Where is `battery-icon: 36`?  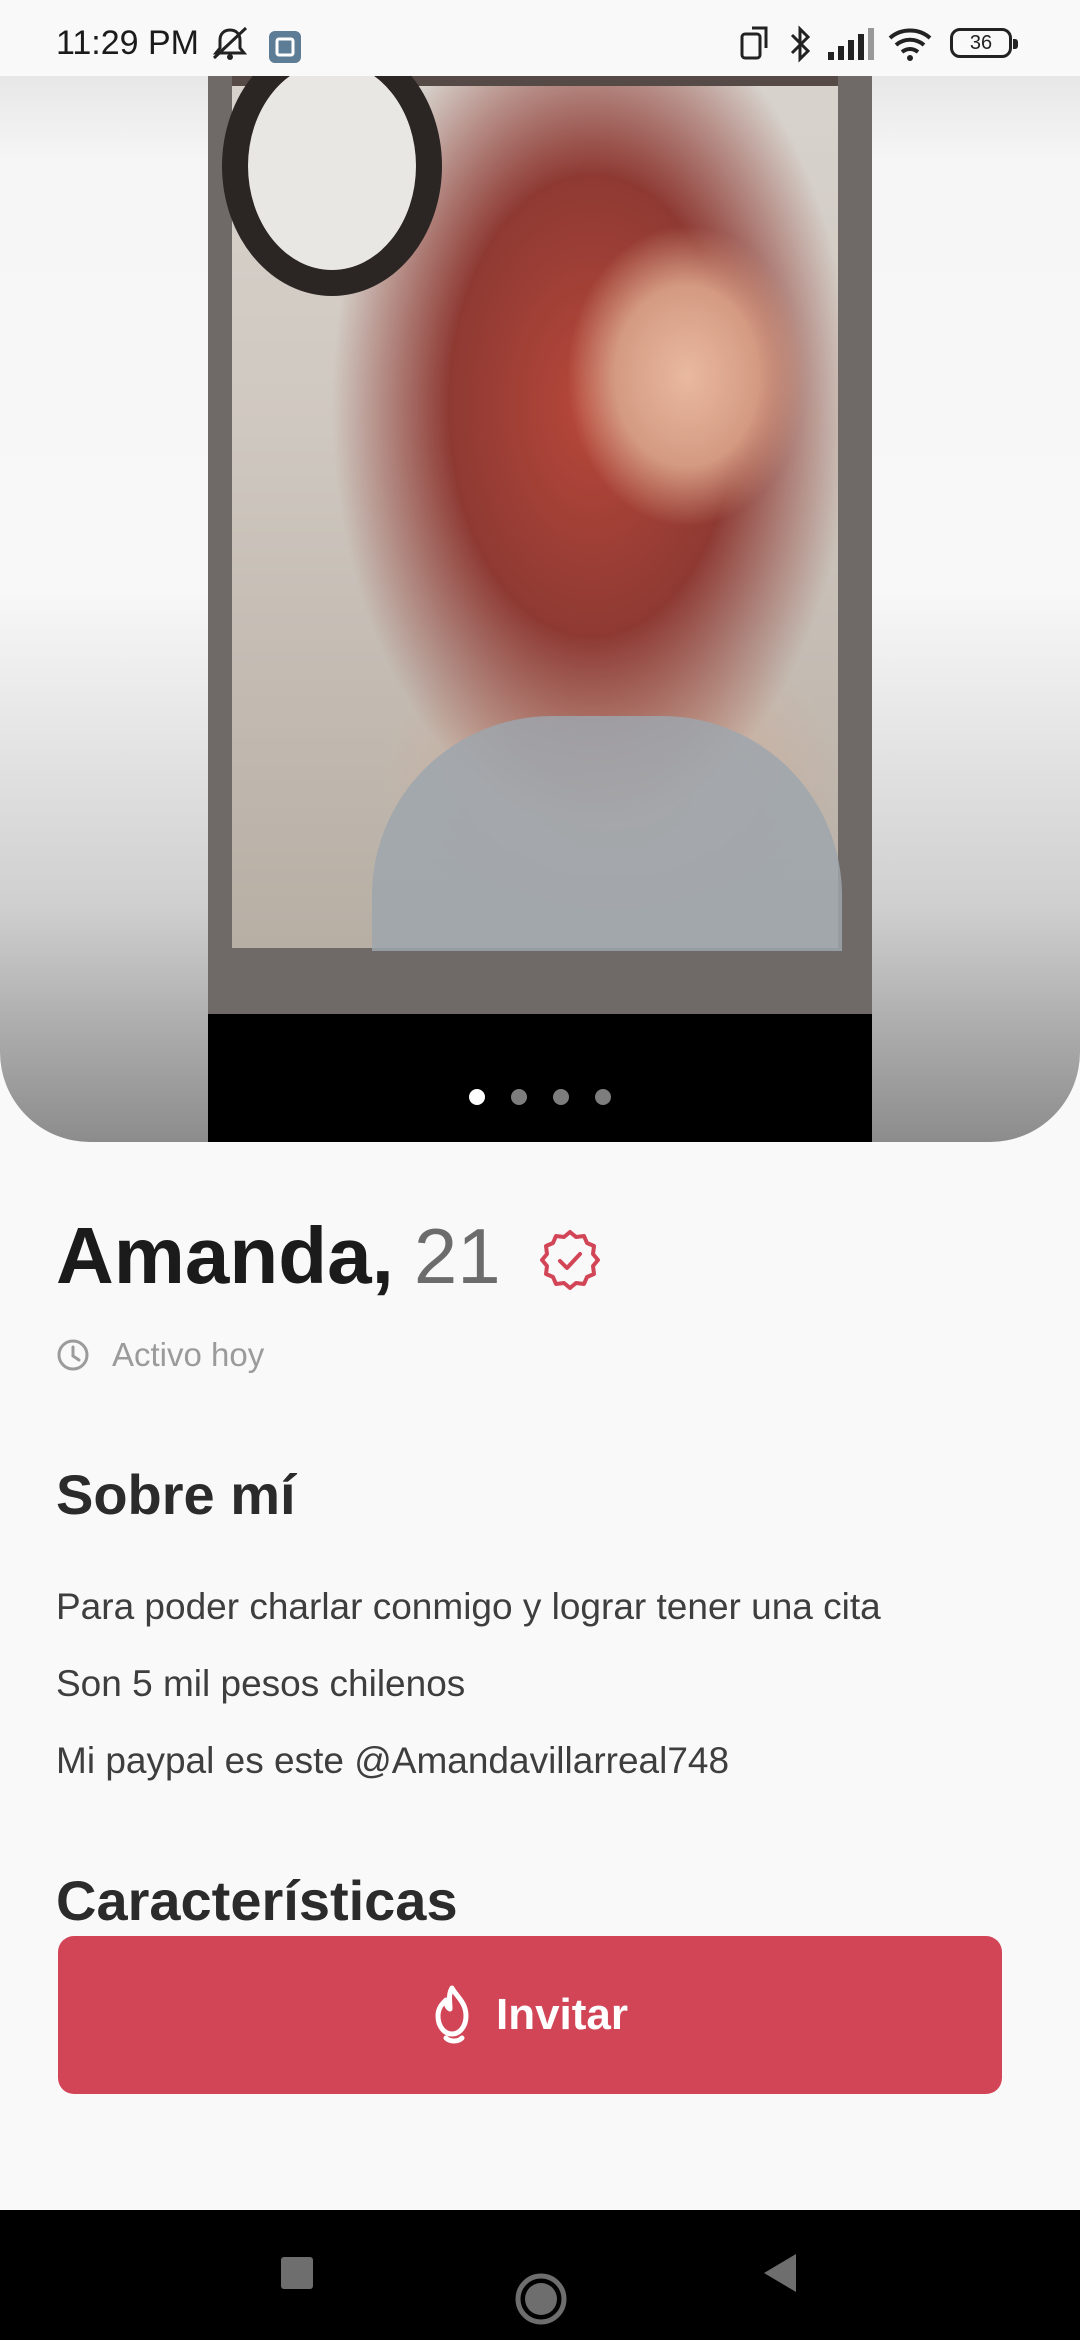
battery-icon: 36 is located at coordinates (984, 43).